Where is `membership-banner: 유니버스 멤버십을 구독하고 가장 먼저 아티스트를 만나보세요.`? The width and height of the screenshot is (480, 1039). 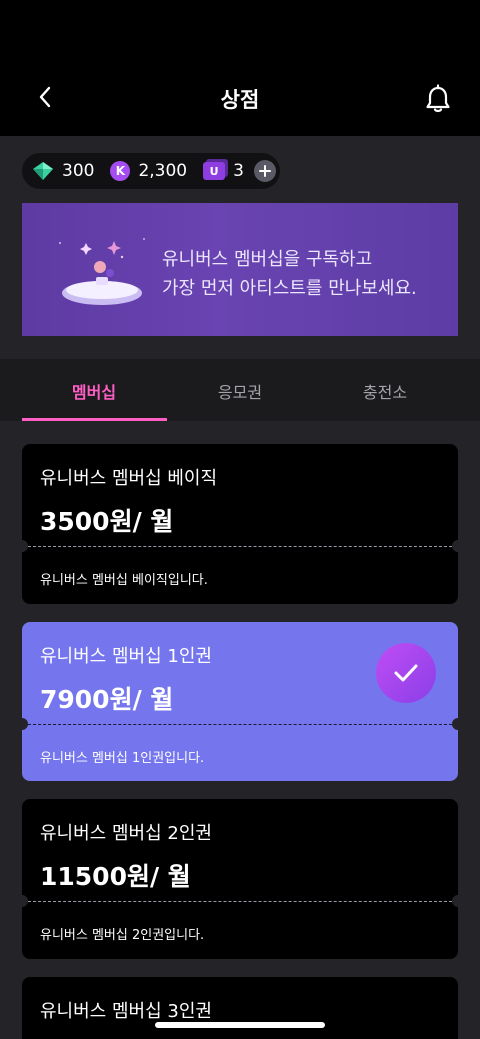 membership-banner: 유니버스 멤버십을 구독하고 가장 먼저 아티스트를 만나보세요. is located at coordinates (240, 269).